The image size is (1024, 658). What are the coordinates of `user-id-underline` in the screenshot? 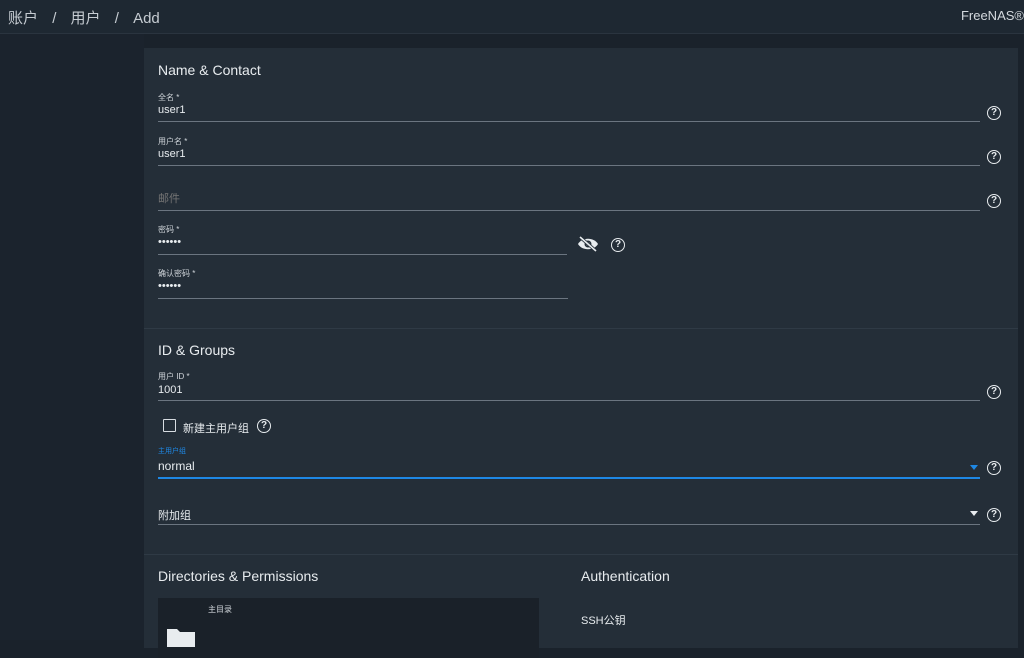 It's located at (569, 400).